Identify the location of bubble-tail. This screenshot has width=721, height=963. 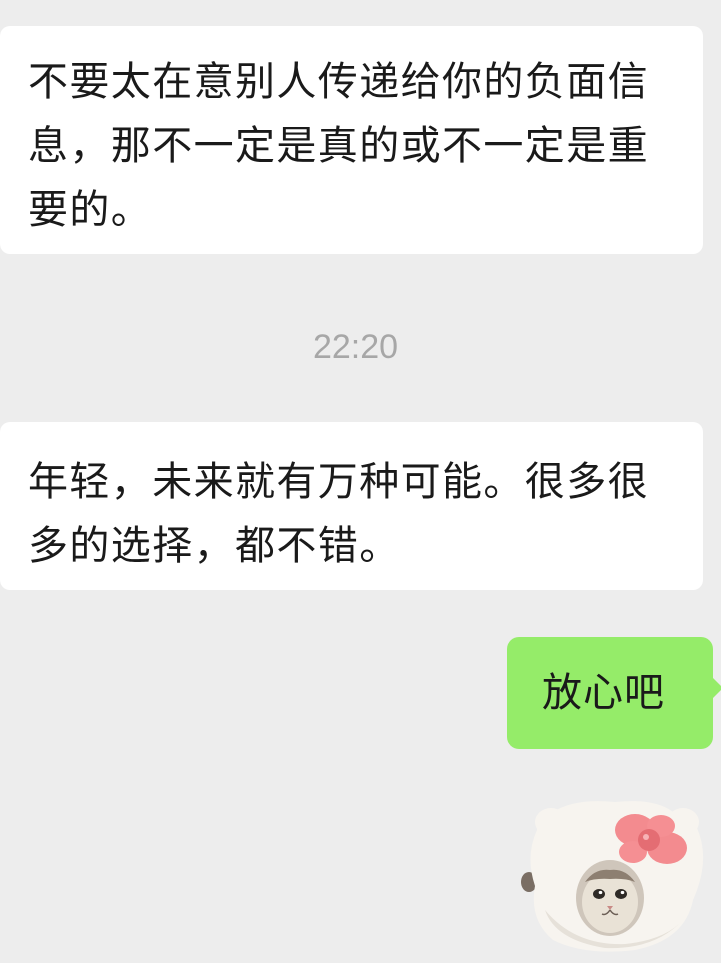
(716, 688).